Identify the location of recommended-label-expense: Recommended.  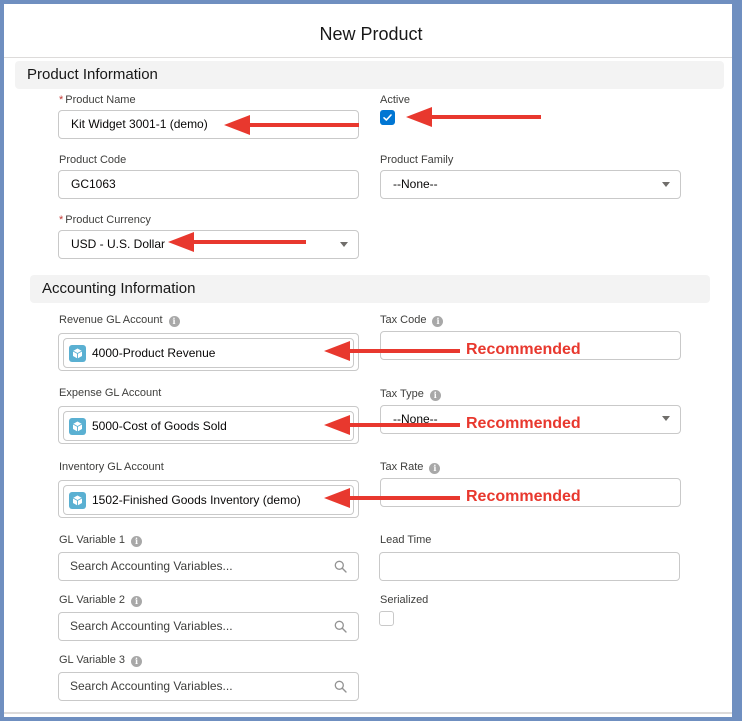
(523, 423).